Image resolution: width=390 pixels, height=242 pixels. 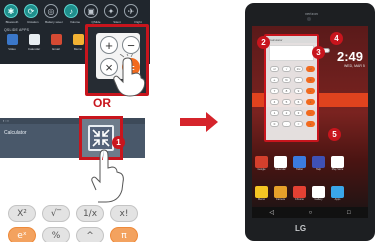 I want to click on calculator-key: −, so click(x=310, y=113).